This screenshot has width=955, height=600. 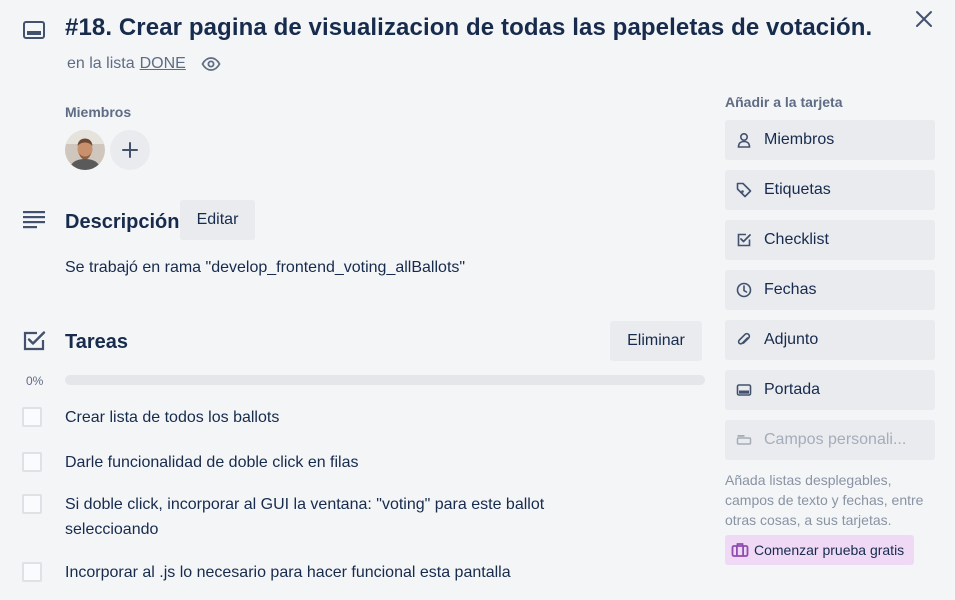 I want to click on members-button-label: Miembros, so click(x=799, y=139).